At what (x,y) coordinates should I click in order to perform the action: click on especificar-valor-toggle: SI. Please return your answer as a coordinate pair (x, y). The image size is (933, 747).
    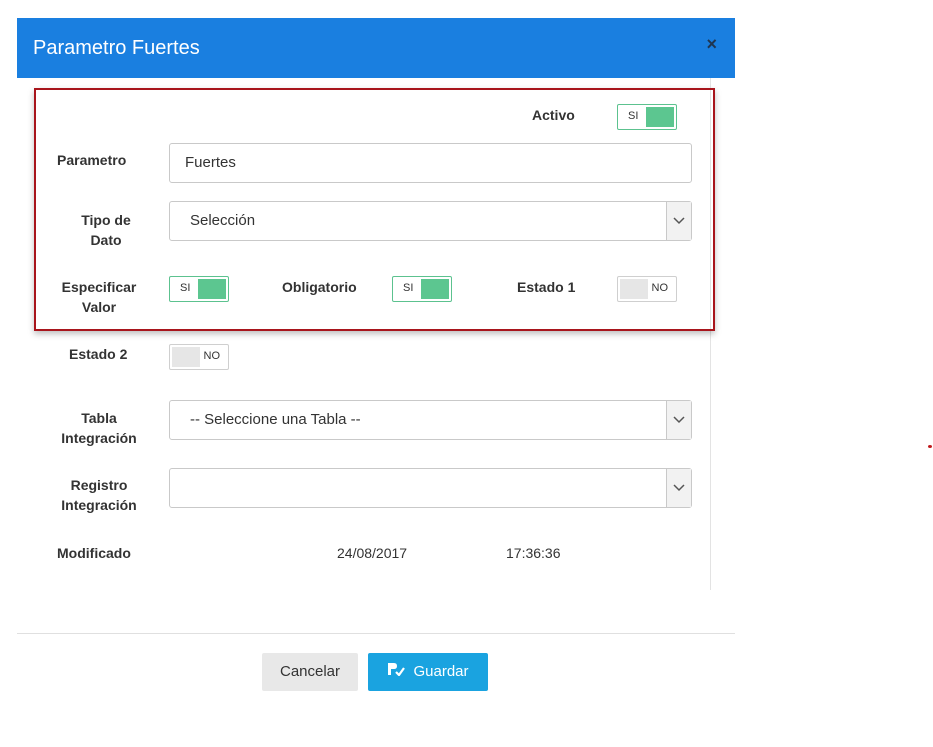
    Looking at the image, I should click on (199, 289).